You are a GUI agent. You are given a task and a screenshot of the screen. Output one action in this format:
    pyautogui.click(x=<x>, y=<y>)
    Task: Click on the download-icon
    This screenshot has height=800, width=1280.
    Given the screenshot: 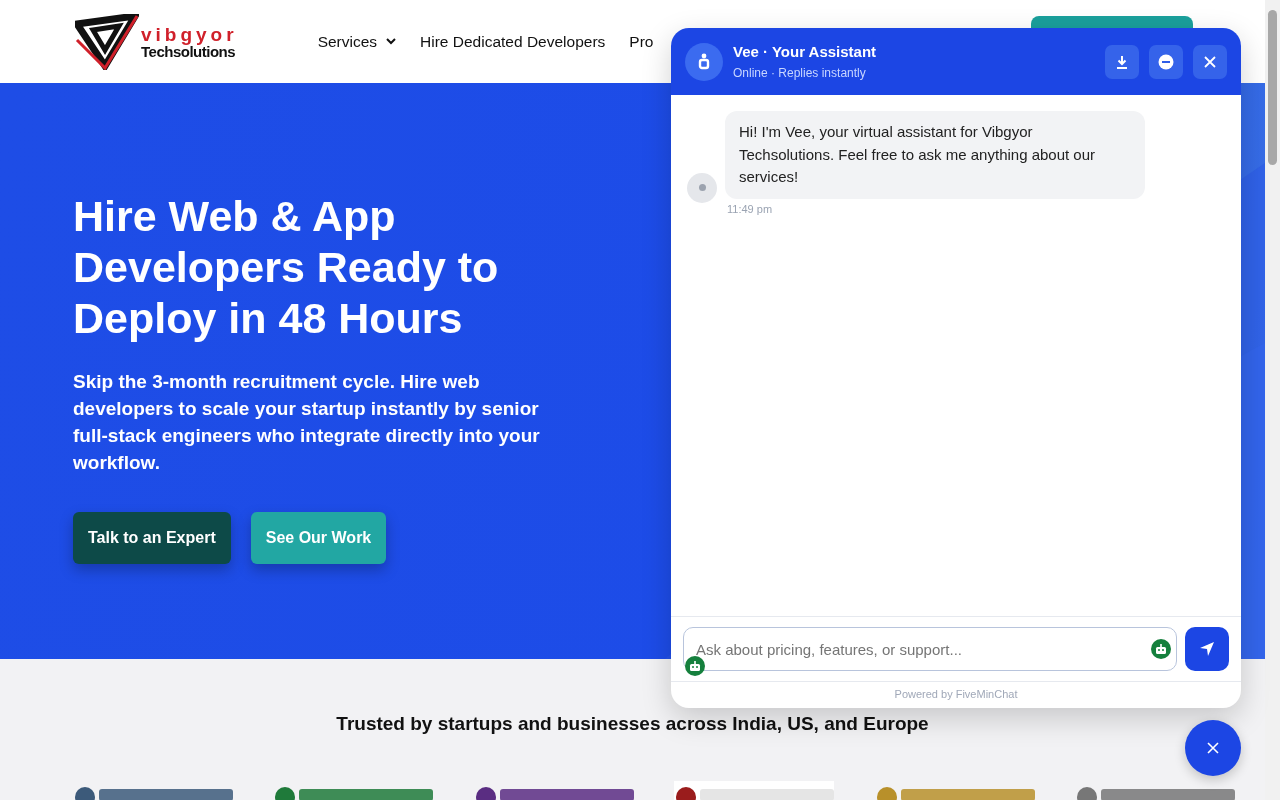 What is the action you would take?
    pyautogui.click(x=1122, y=61)
    